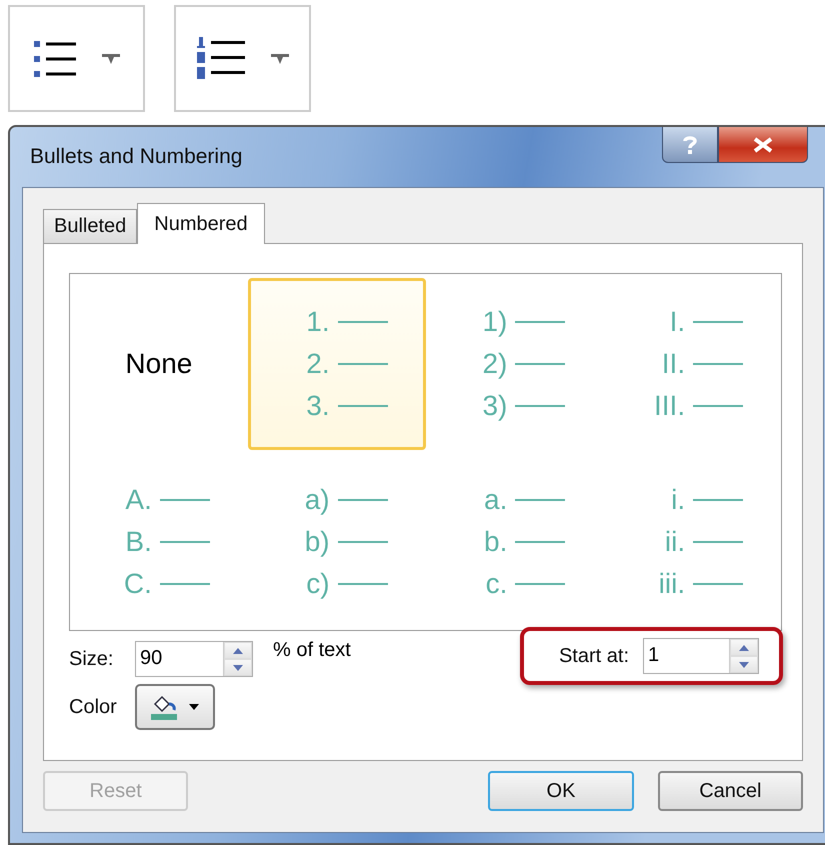 The width and height of the screenshot is (825, 845). I want to click on help-icon, so click(690, 144).